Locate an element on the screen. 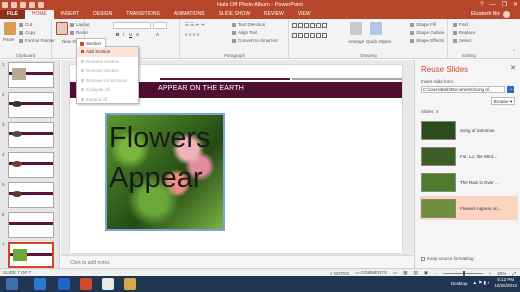 The width and height of the screenshot is (520, 292). select-button: Select is located at coordinates (462, 40).